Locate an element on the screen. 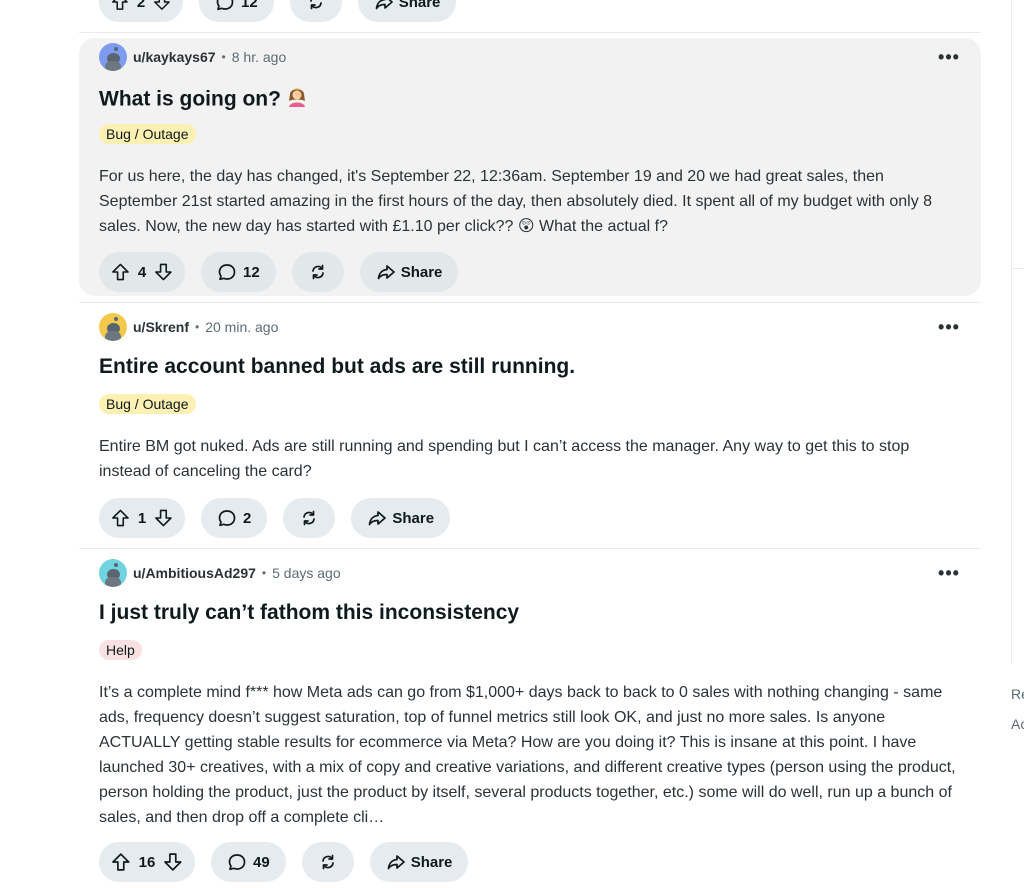 This screenshot has height=888, width=1024. vote-bar: 2 is located at coordinates (141, 11).